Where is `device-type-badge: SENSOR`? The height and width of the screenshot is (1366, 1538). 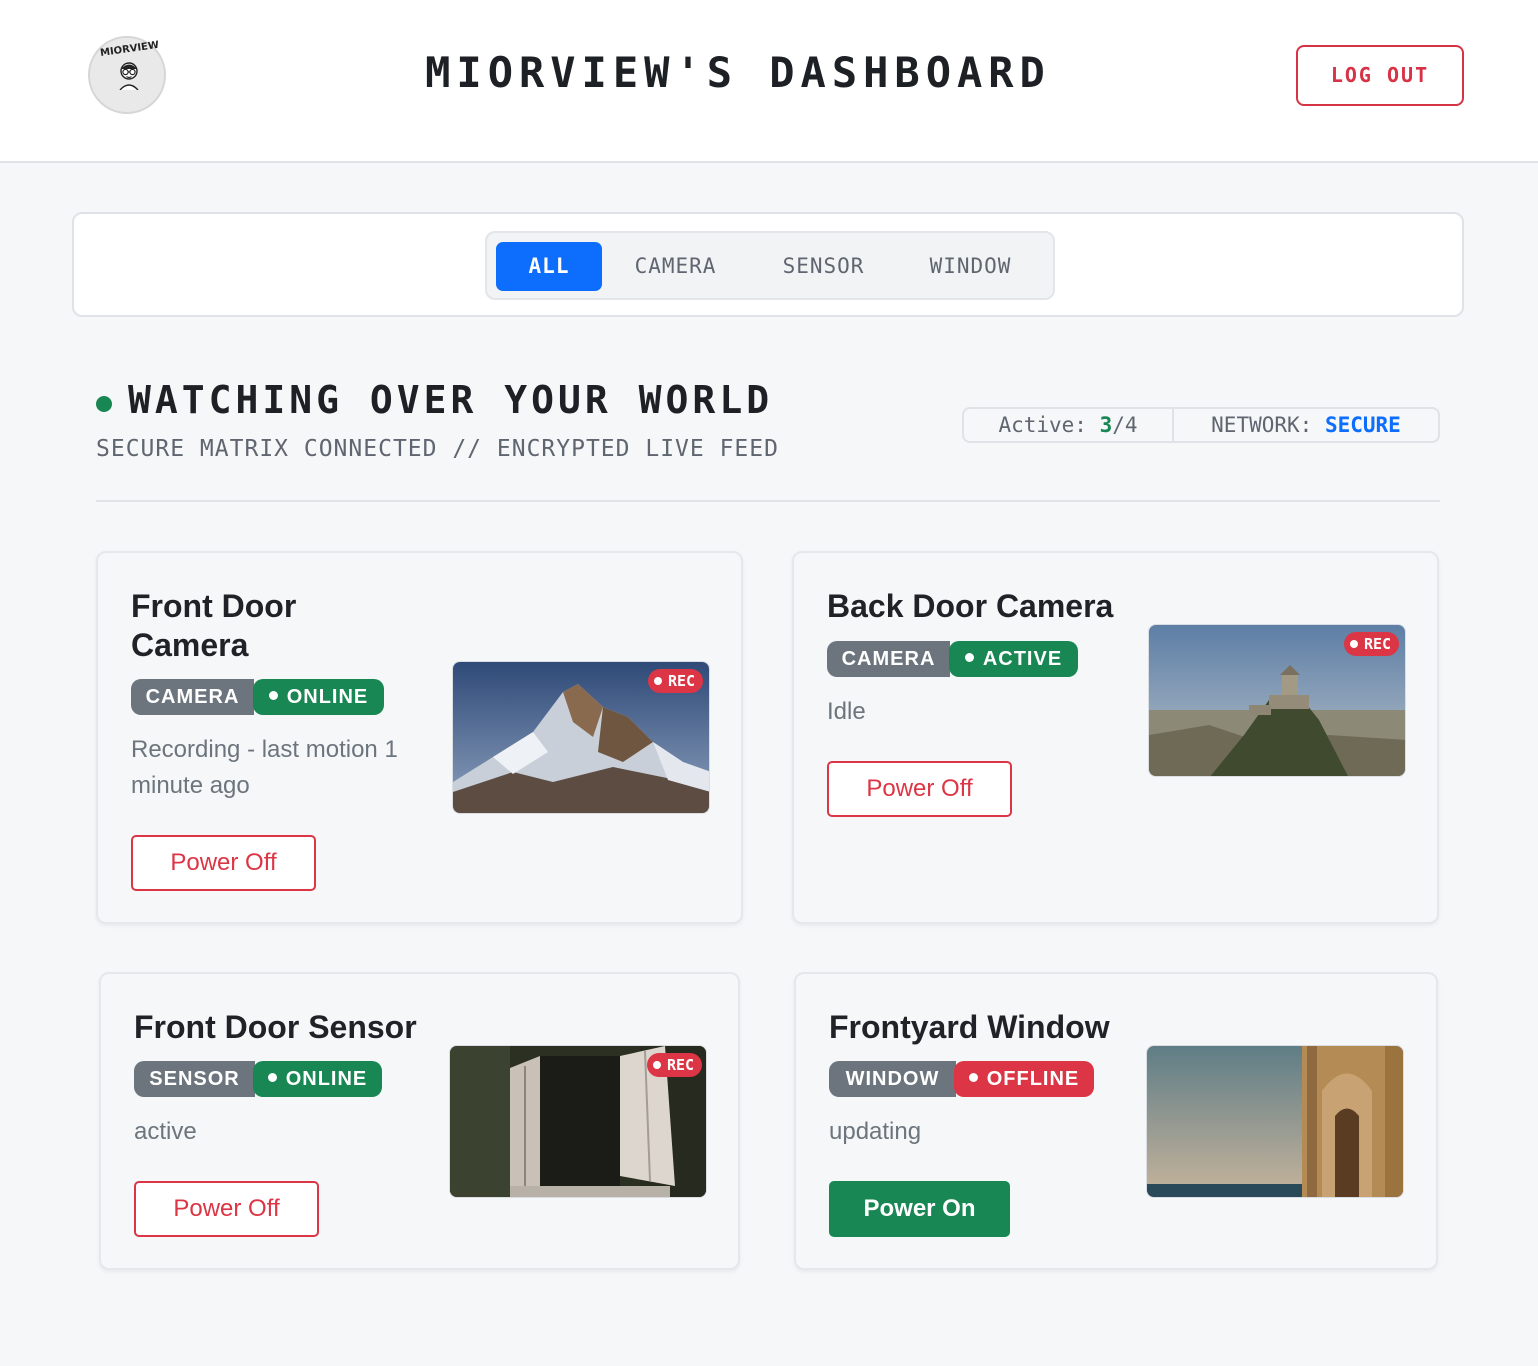 device-type-badge: SENSOR is located at coordinates (194, 1079).